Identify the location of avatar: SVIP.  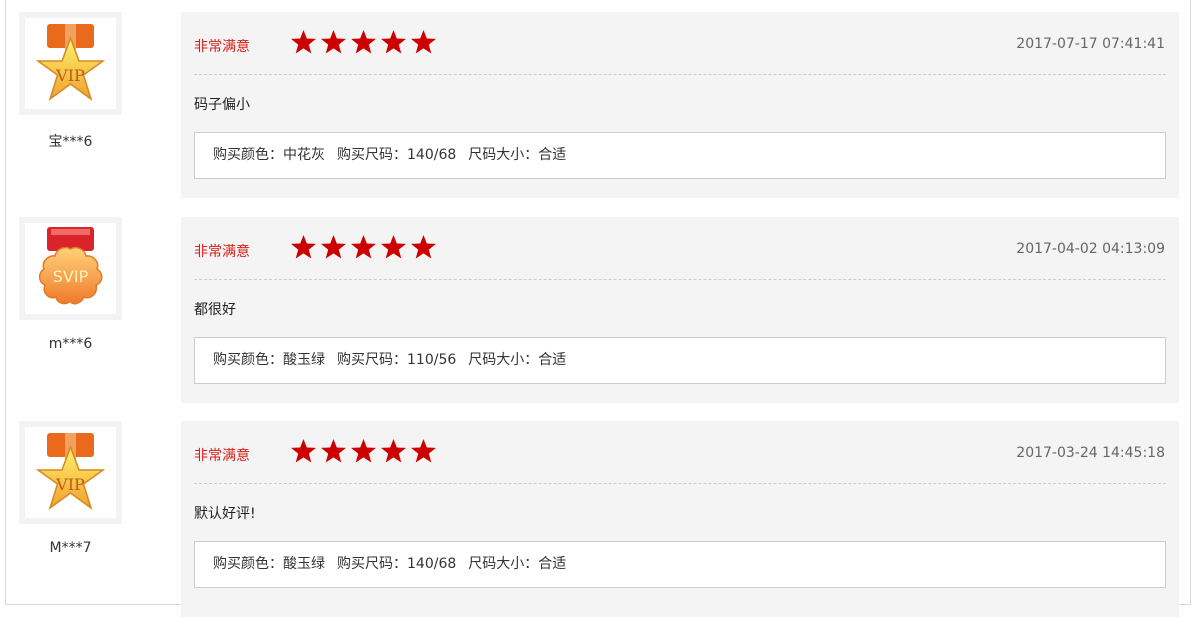
(70, 268).